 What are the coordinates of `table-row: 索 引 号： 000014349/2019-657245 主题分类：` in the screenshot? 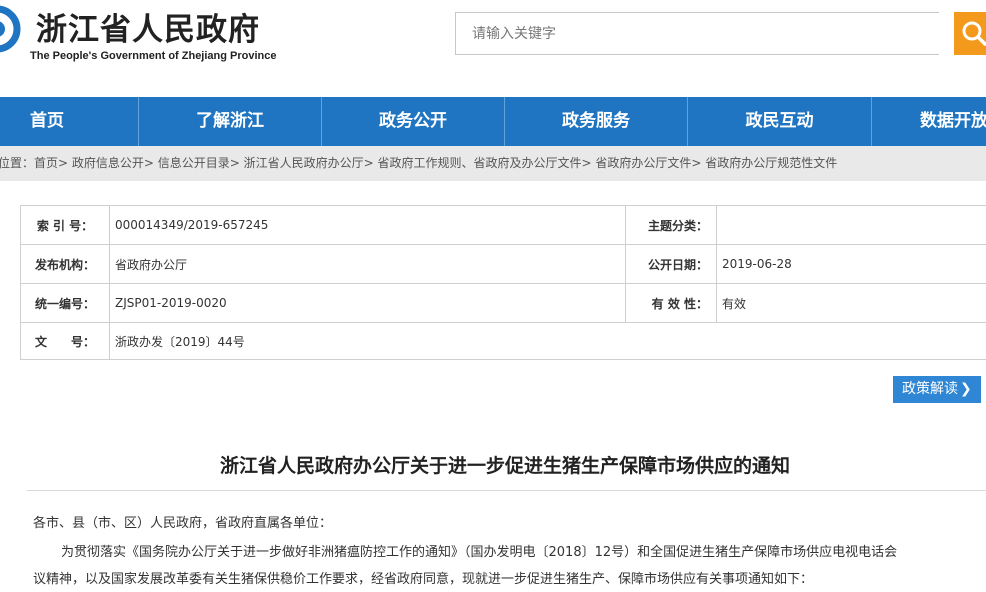 It's located at (503, 225).